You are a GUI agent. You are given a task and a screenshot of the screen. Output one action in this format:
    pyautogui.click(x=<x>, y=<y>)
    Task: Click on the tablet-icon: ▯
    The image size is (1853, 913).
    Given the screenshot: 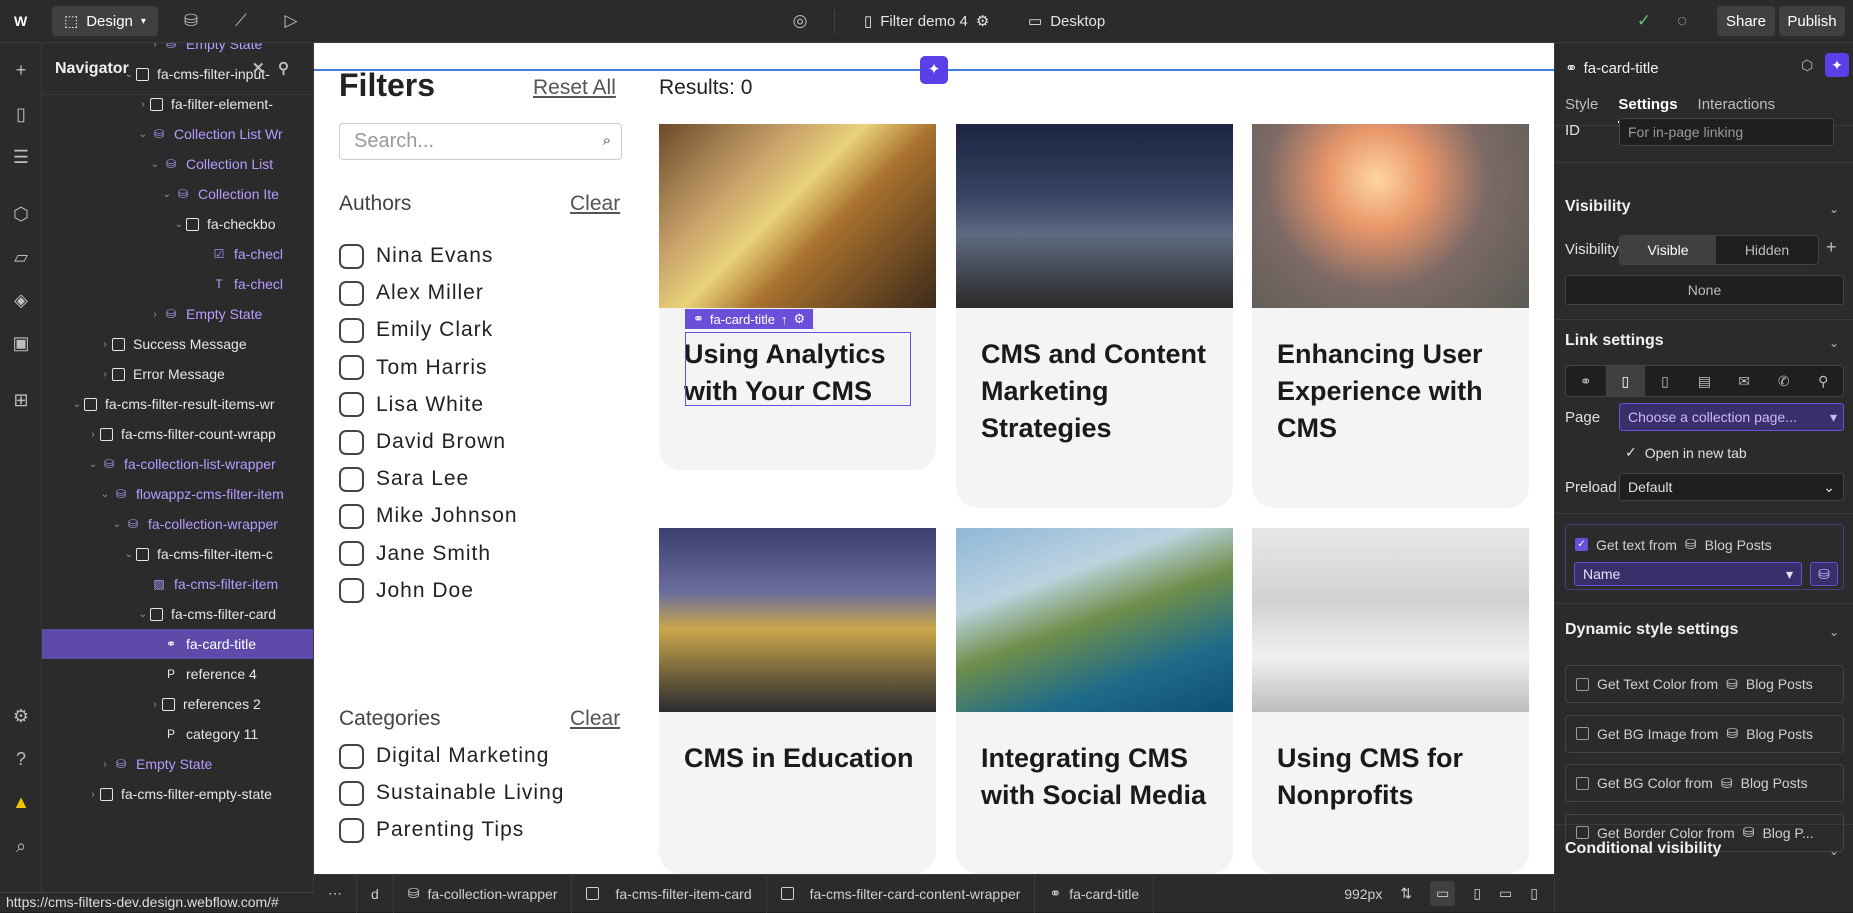 What is the action you would take?
    pyautogui.click(x=1477, y=893)
    